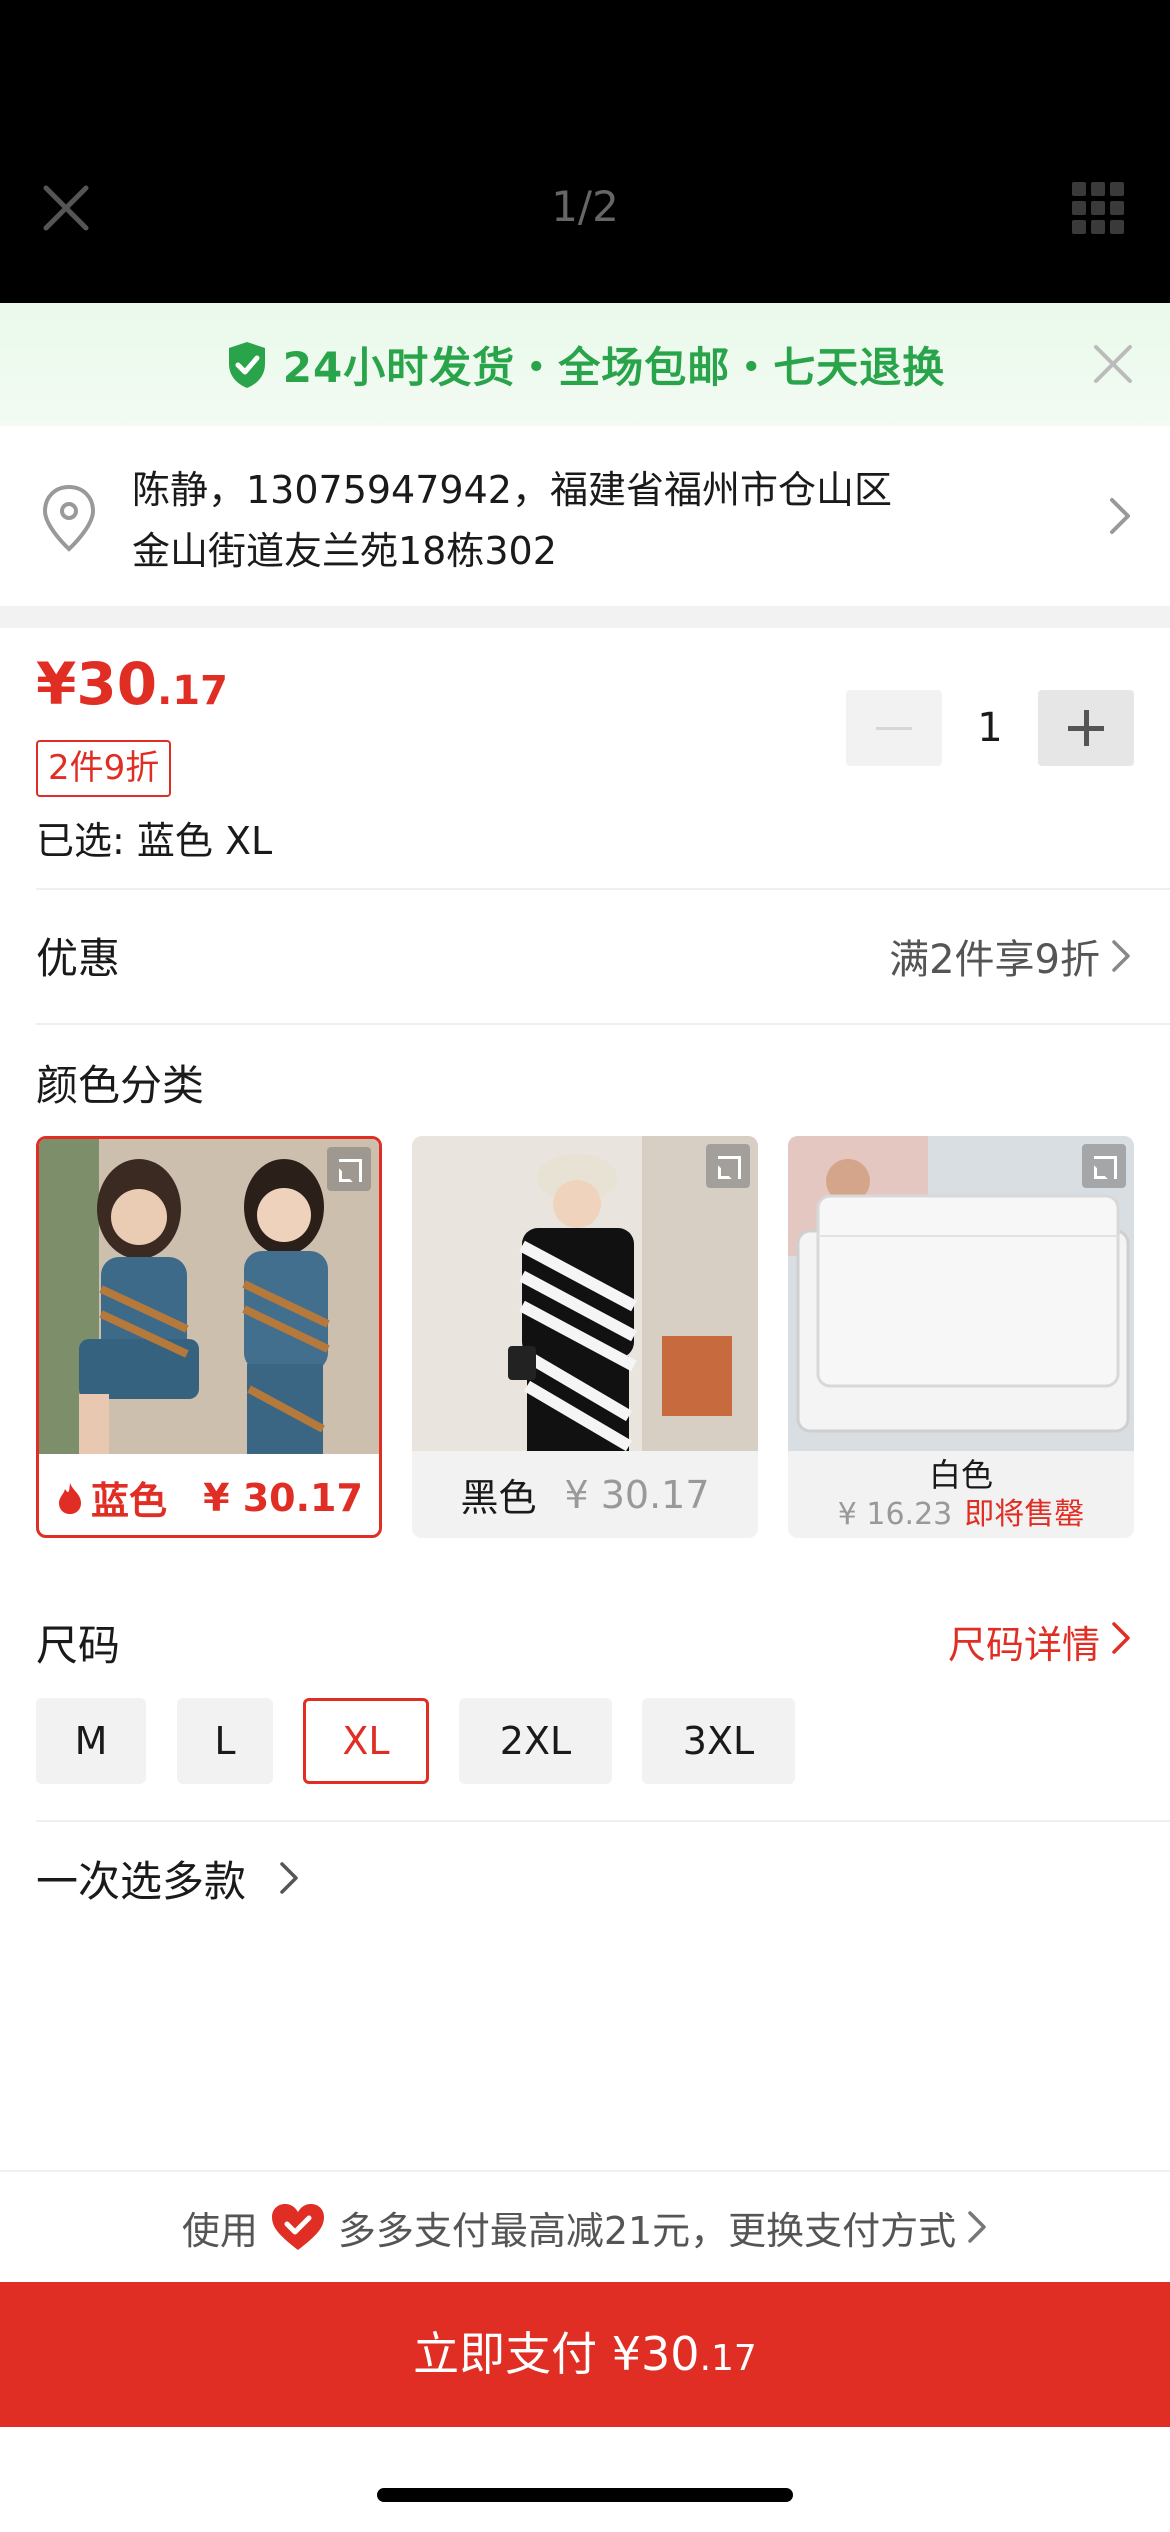 This screenshot has width=1170, height=2532. Describe the element at coordinates (91, 1741) in the screenshot. I see `size-option-m: M` at that location.